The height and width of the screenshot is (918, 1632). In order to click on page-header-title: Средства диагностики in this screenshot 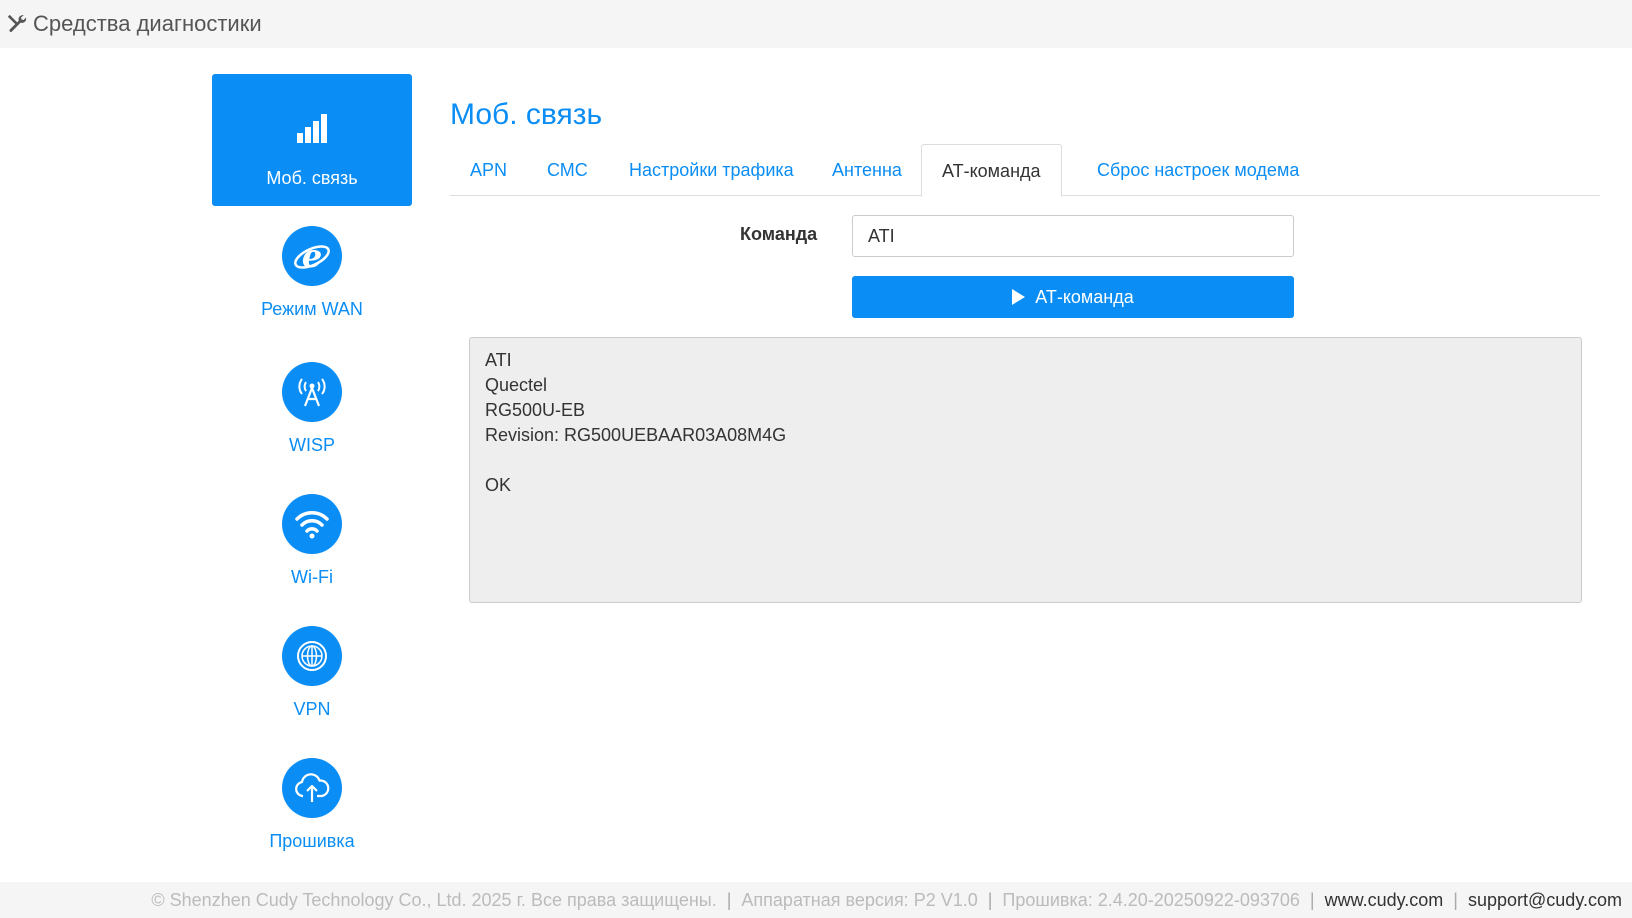, I will do `click(147, 23)`.